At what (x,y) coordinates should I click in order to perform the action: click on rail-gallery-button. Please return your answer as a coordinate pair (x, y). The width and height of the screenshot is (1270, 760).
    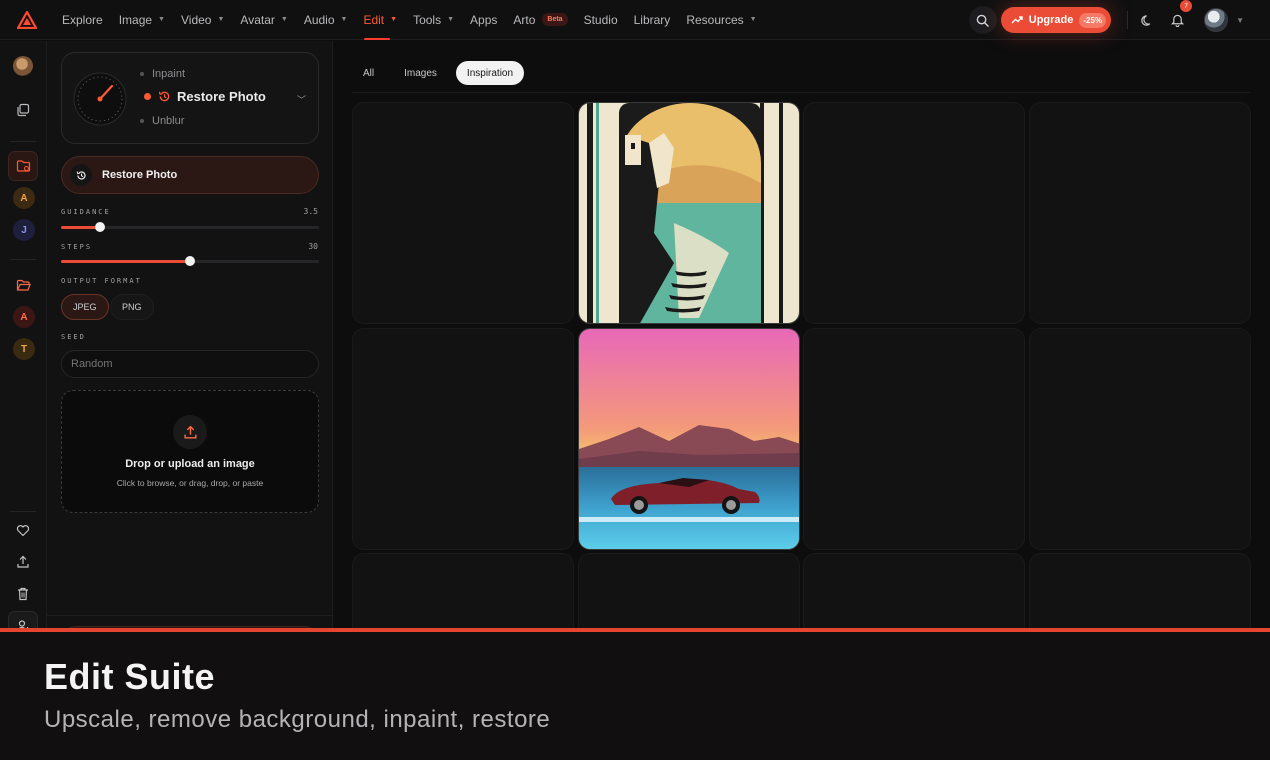
    Looking at the image, I should click on (23, 110).